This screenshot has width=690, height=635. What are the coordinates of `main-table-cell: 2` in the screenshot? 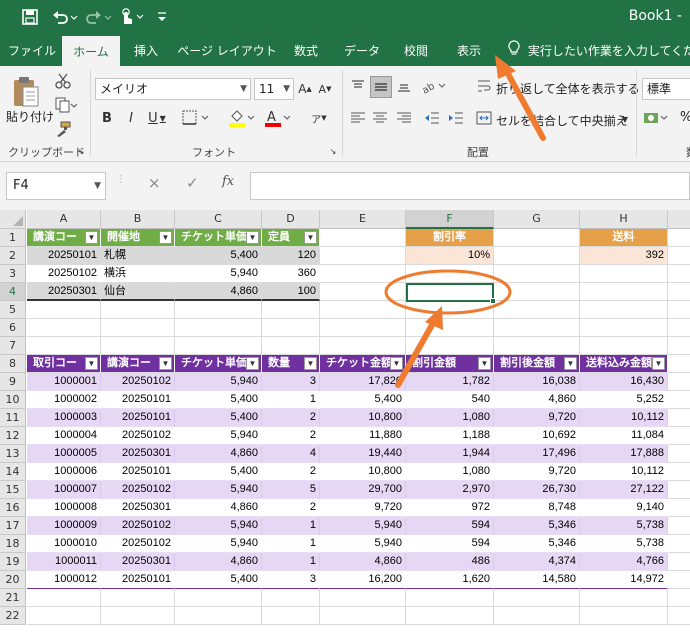 It's located at (291, 436).